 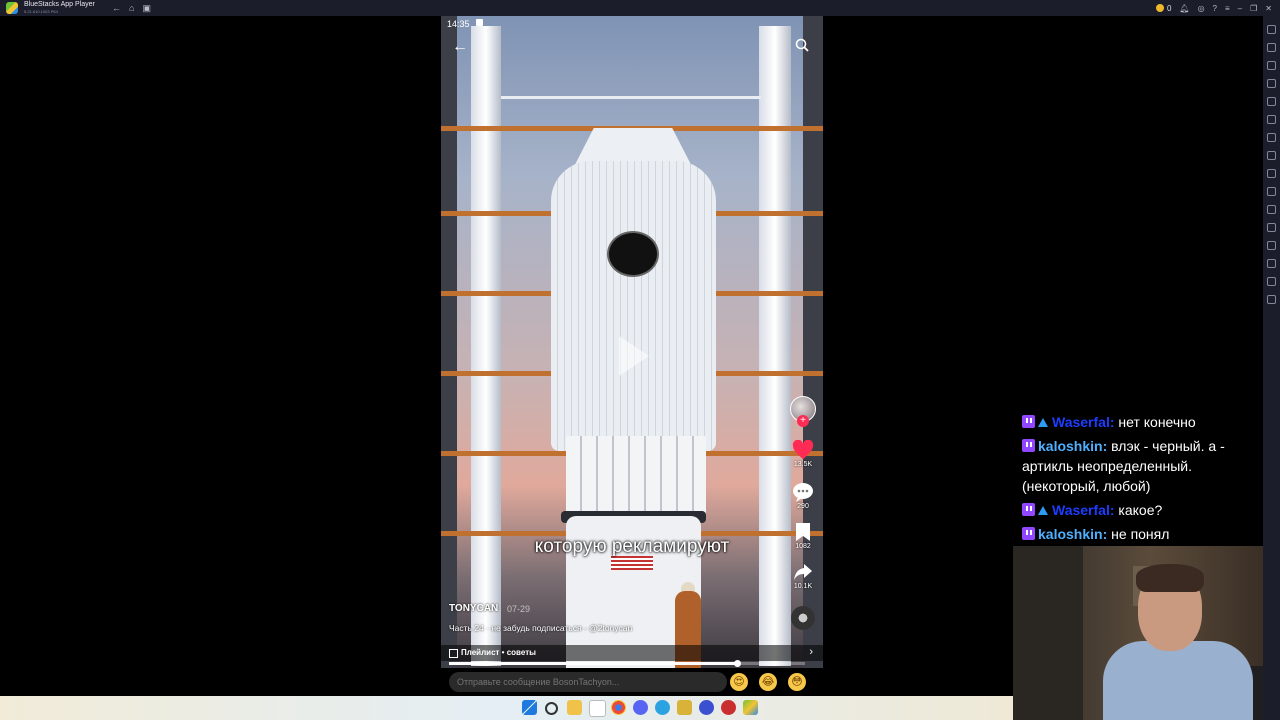 What do you see at coordinates (1184, 8) in the screenshot?
I see `notification-bell-icon: 🔔︎` at bounding box center [1184, 8].